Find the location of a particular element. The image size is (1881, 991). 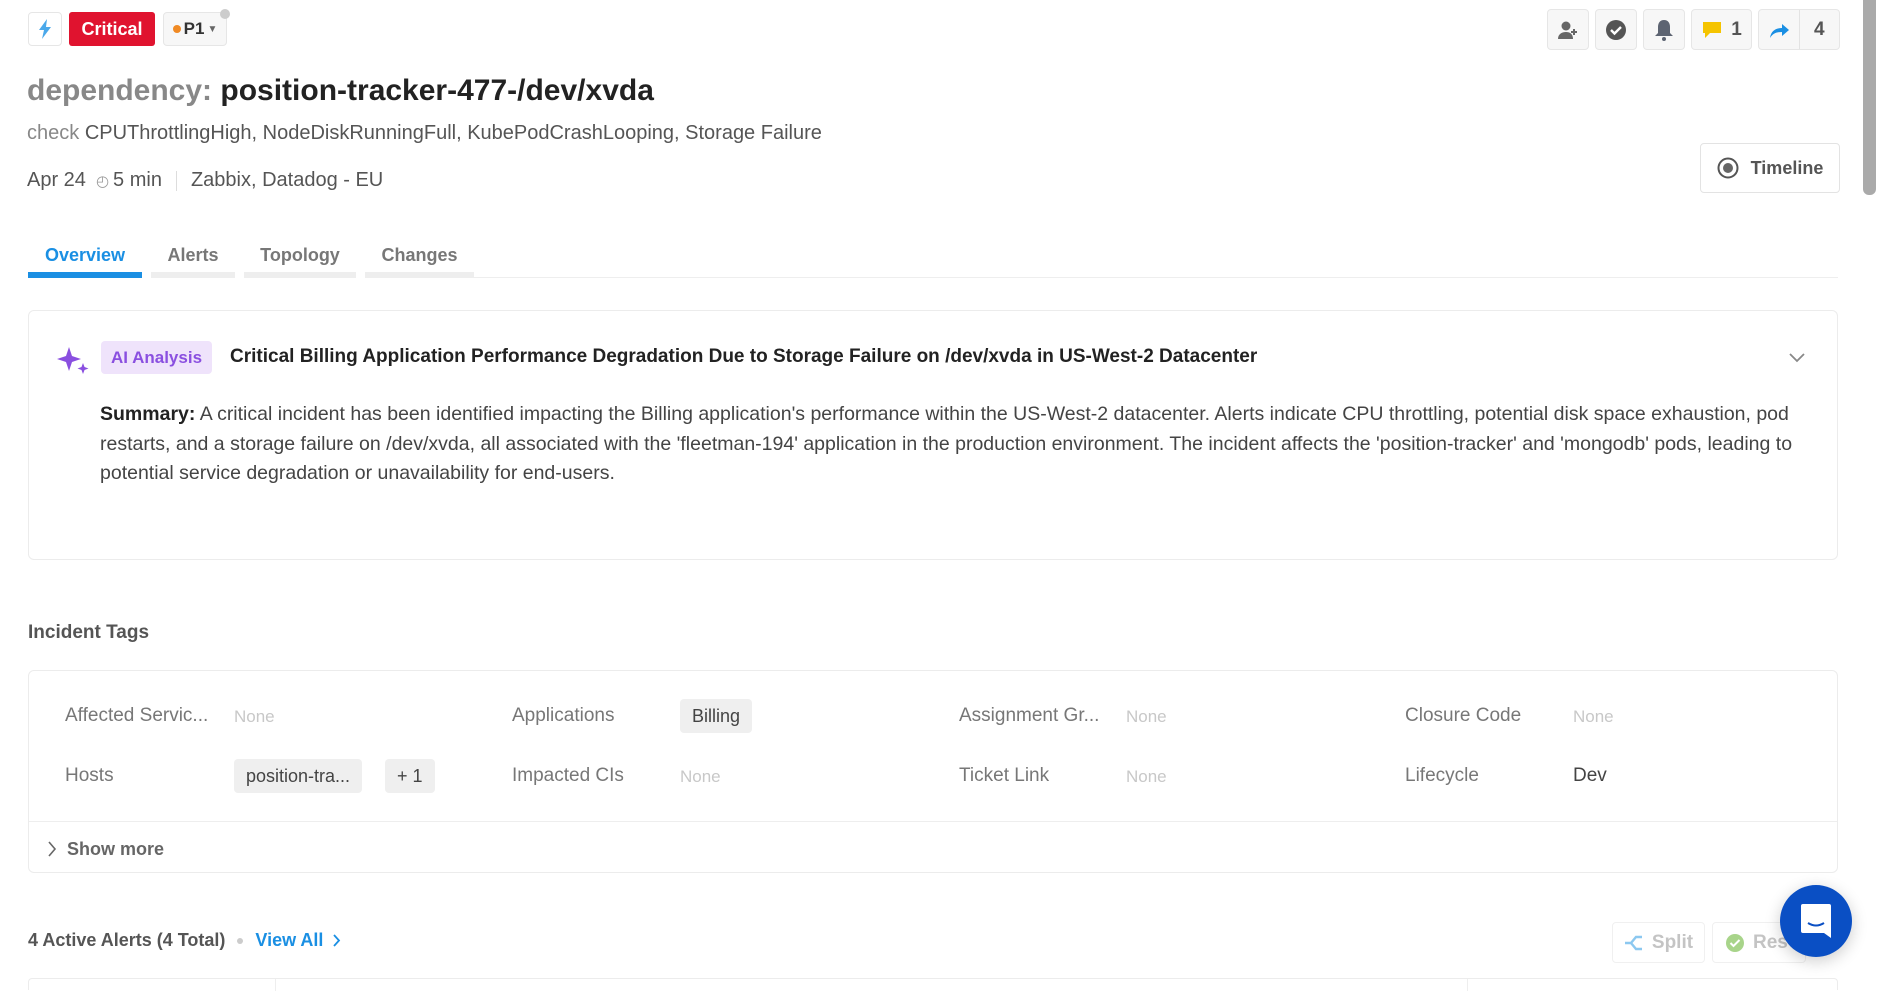

tag-chip-more: + 1 is located at coordinates (410, 776).